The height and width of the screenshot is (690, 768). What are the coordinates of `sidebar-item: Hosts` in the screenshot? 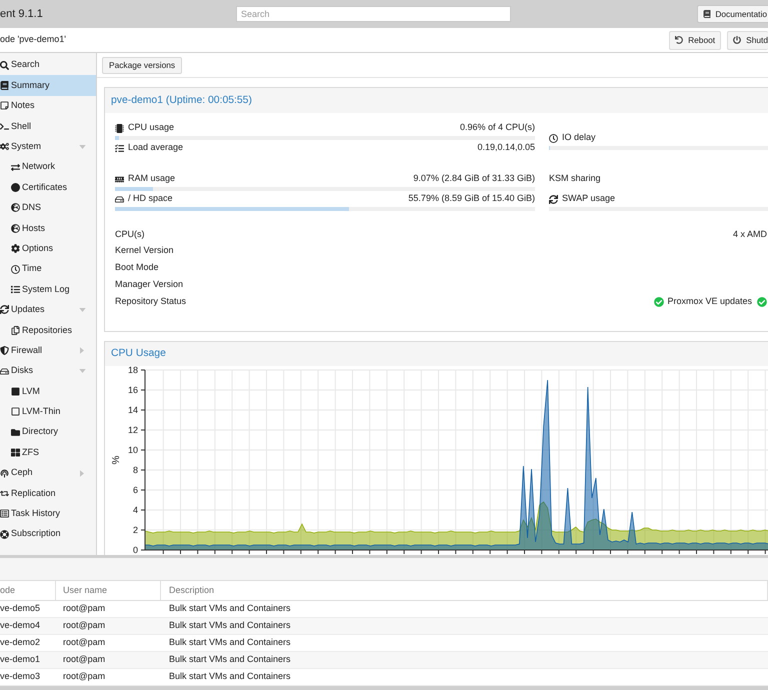 It's located at (48, 228).